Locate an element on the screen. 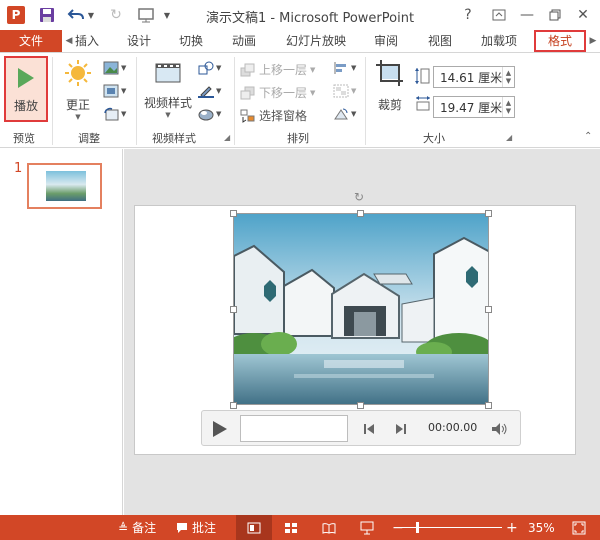 This screenshot has height=540, width=600. zoom-in-button: + is located at coordinates (512, 527).